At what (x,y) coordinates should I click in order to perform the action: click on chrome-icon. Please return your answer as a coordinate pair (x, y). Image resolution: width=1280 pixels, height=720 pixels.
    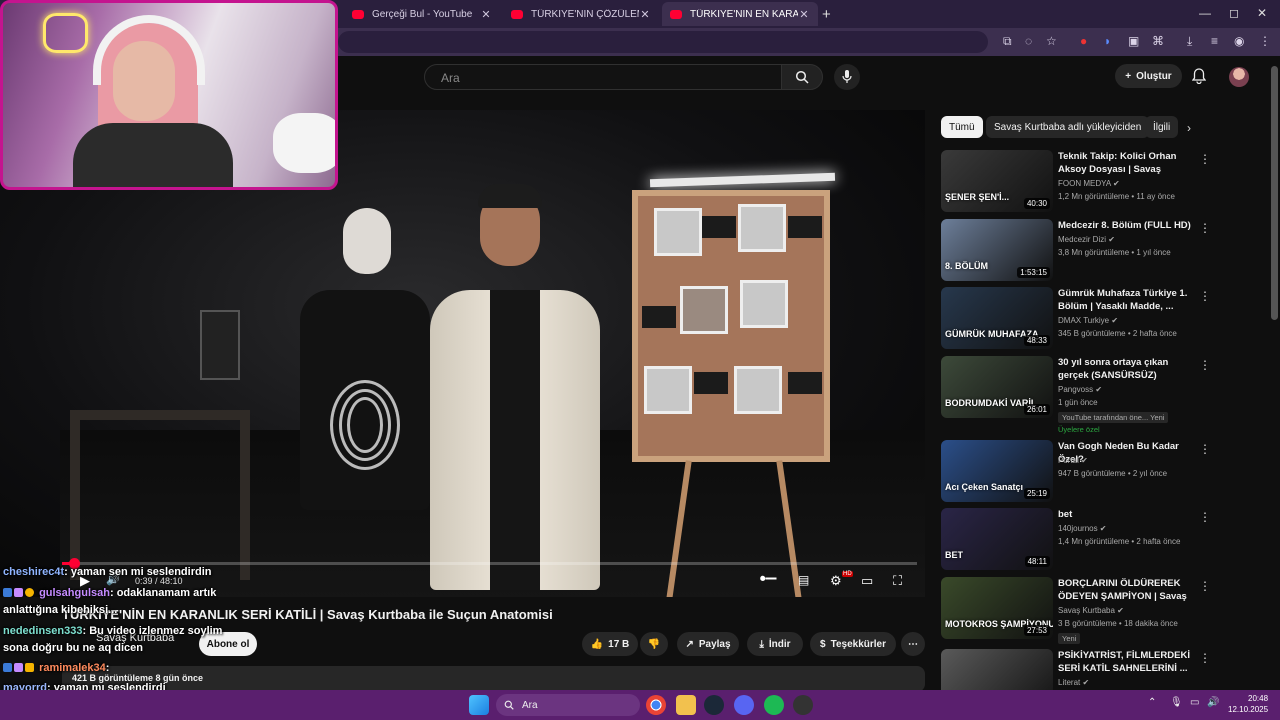
    Looking at the image, I should click on (656, 705).